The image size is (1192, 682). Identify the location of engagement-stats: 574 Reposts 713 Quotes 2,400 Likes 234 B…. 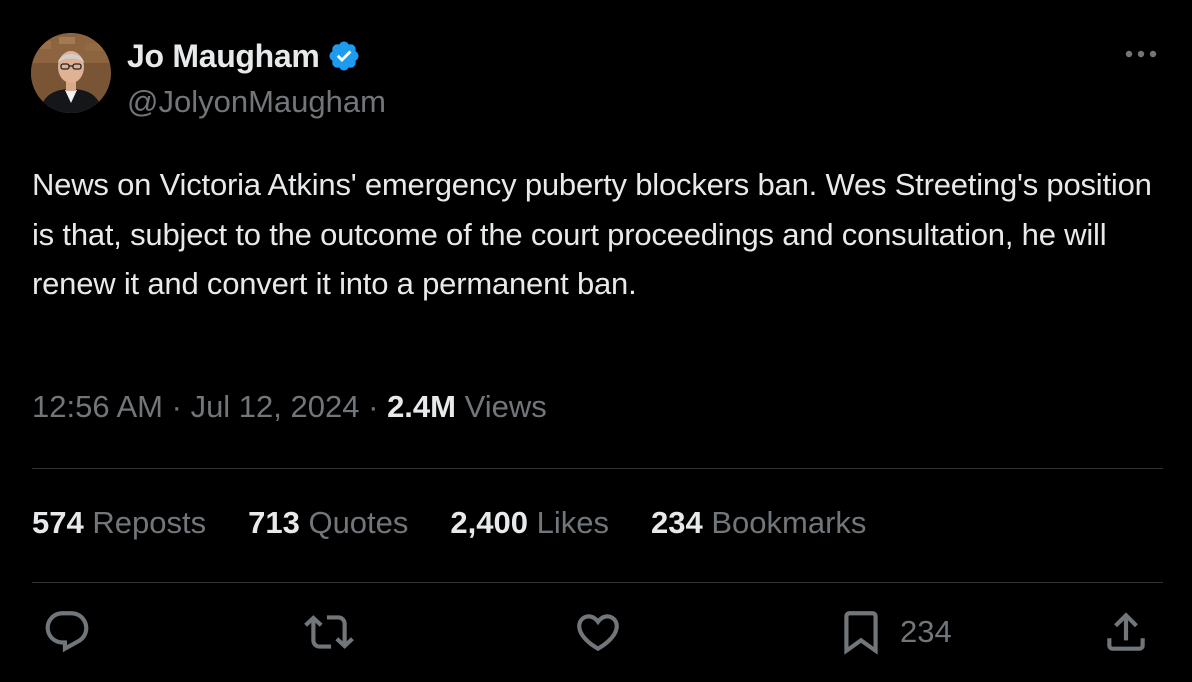
(470, 523).